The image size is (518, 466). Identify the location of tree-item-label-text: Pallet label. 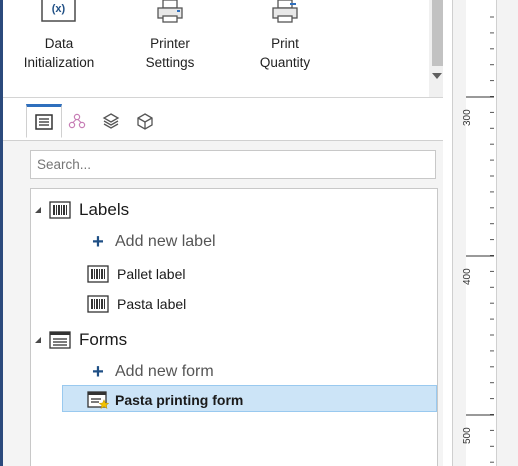
(151, 274).